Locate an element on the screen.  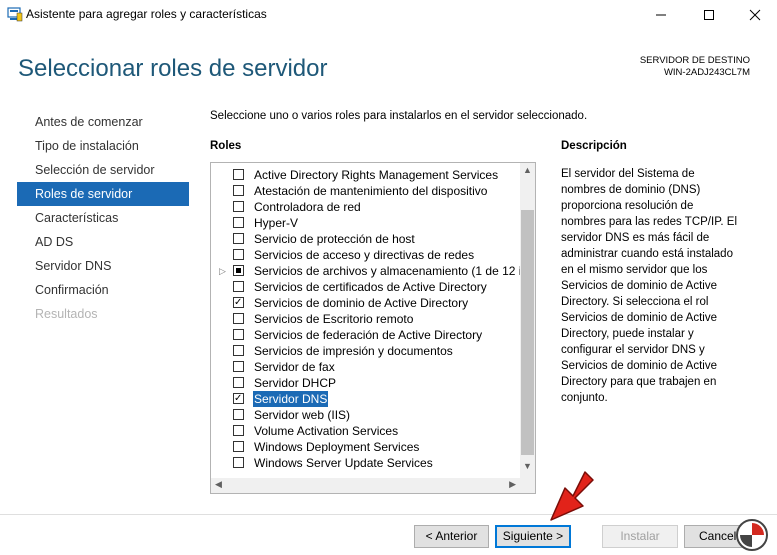
server-manager-icon is located at coordinates (15, 14).